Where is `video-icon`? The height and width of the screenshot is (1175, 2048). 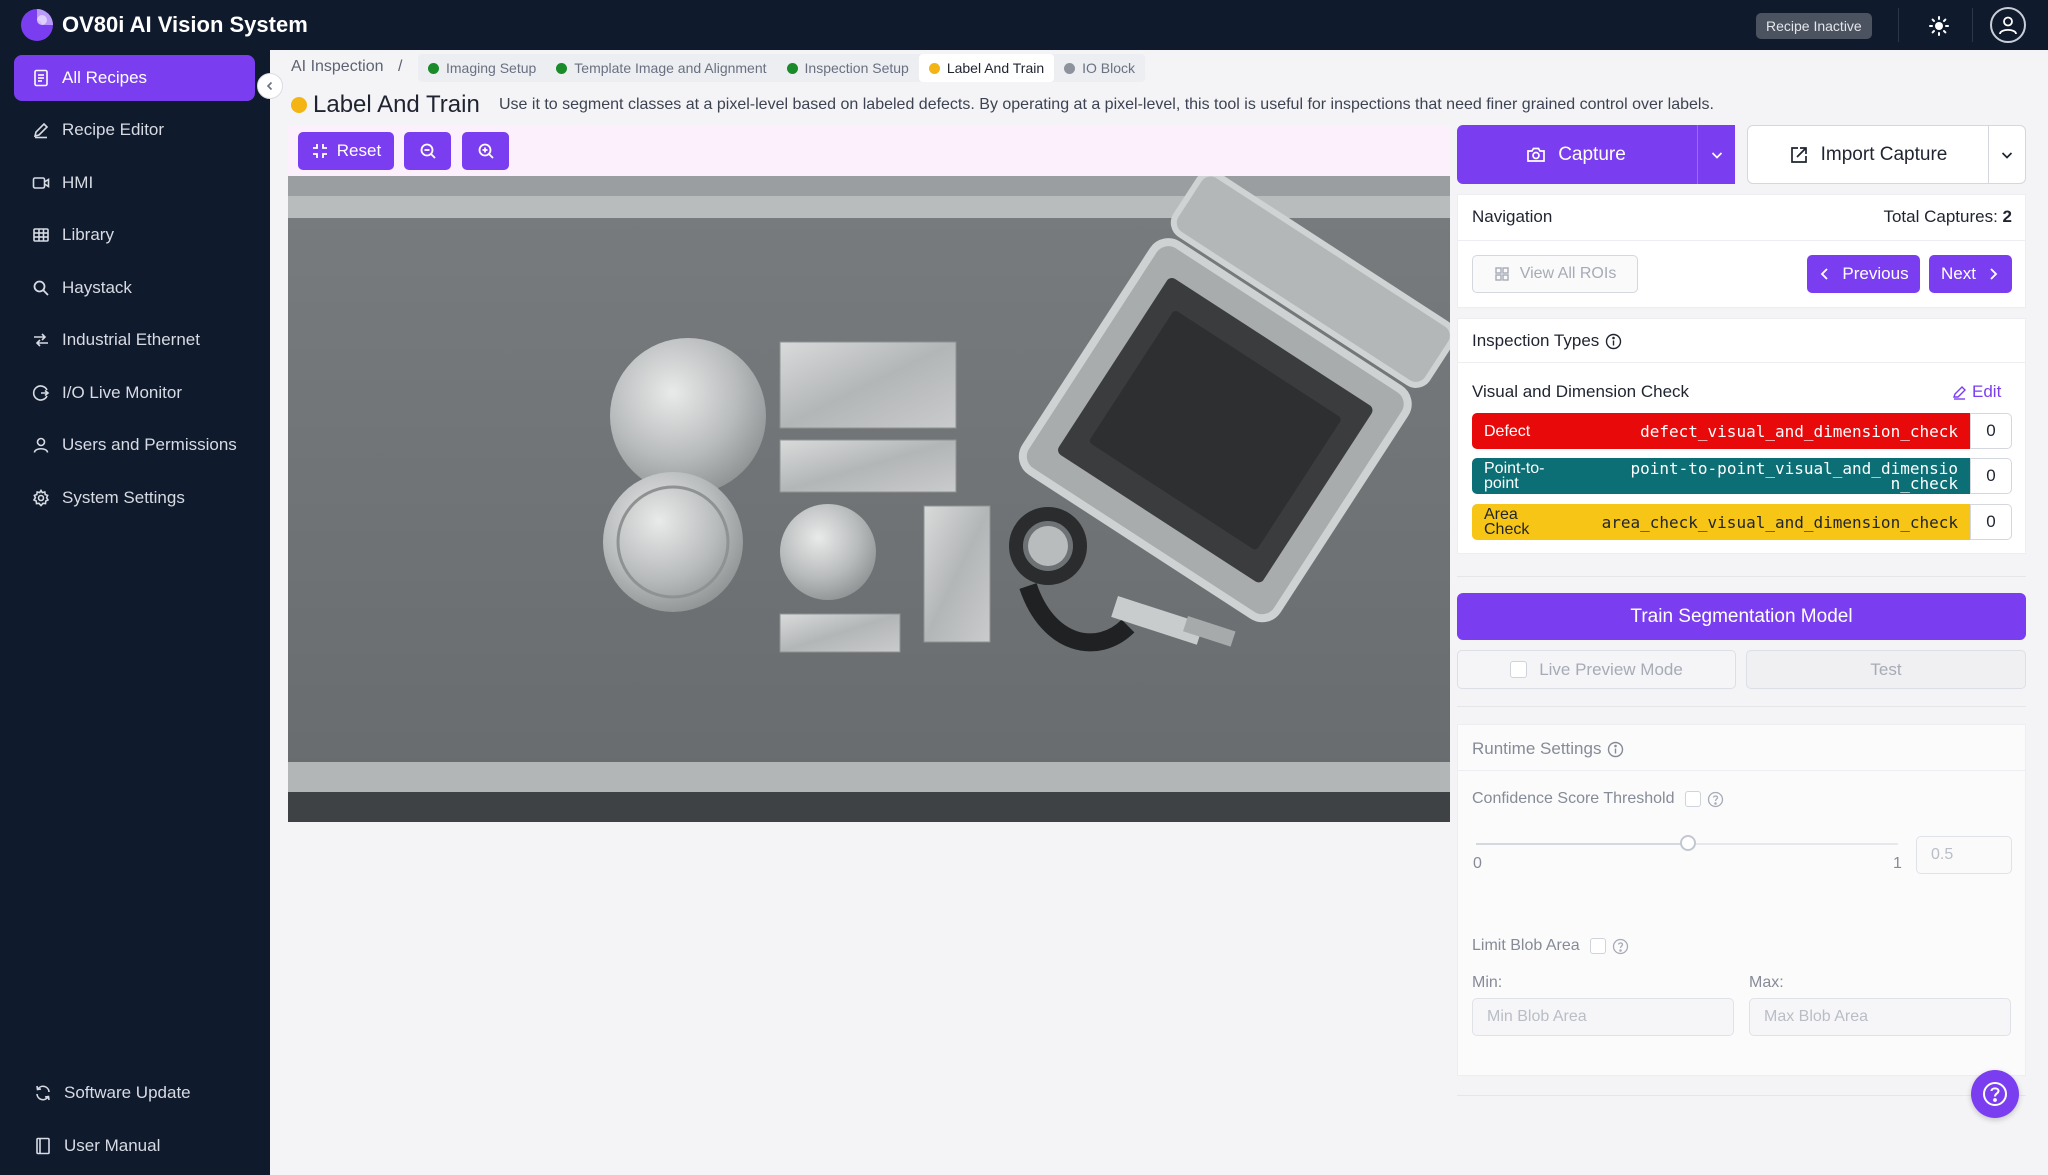
video-icon is located at coordinates (41, 183).